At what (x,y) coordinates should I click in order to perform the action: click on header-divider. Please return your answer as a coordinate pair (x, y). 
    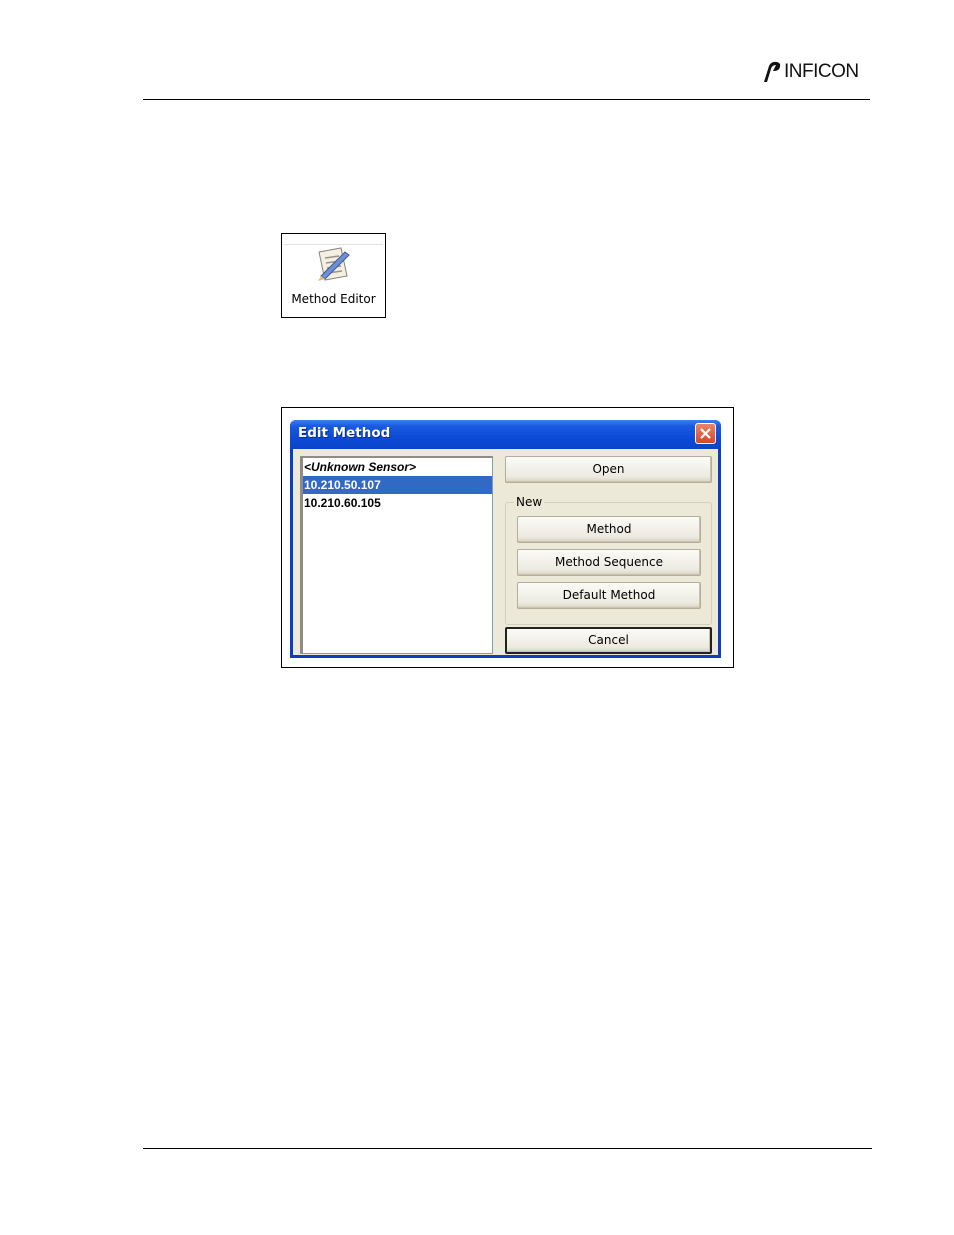
    Looking at the image, I should click on (506, 99).